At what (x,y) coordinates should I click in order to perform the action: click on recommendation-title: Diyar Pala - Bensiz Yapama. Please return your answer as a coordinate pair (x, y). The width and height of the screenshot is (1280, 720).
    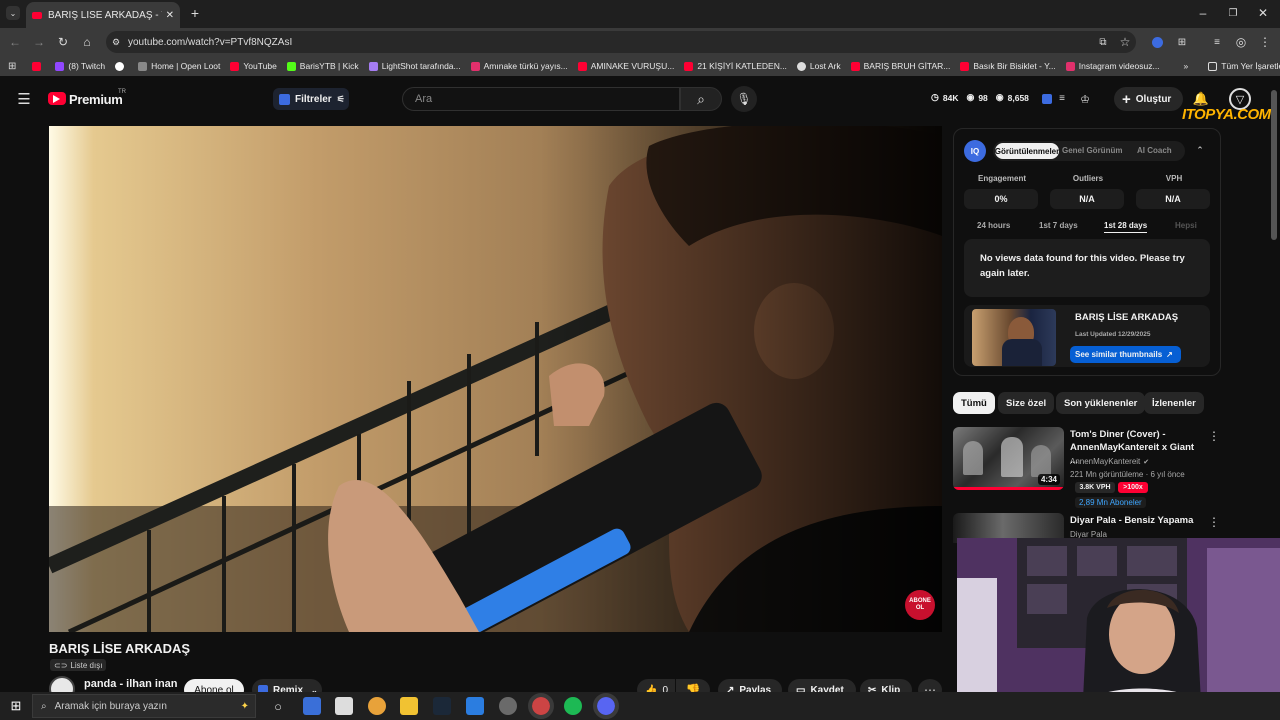
    Looking at the image, I should click on (1135, 520).